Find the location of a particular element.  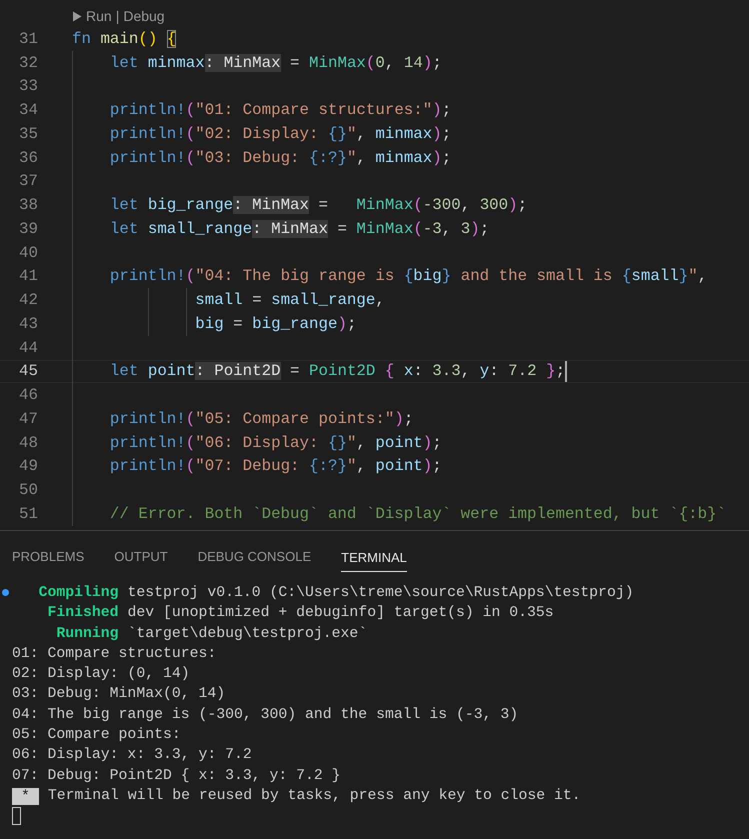

terminal-line: 04: The big range is (-300, 300) and the small is (-3, 3) is located at coordinates (266, 715).